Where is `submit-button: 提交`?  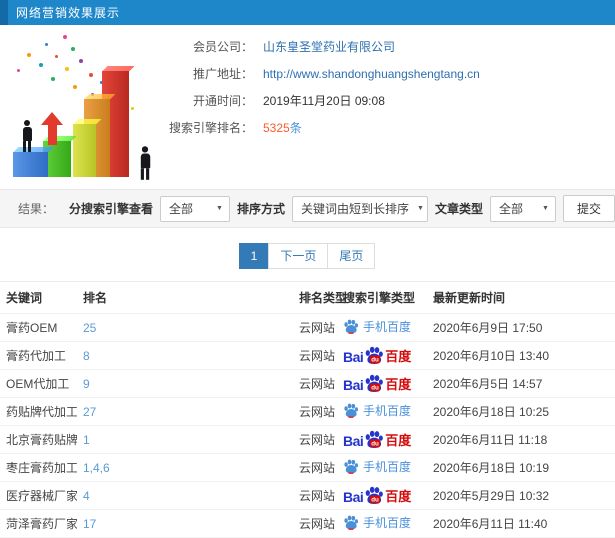 submit-button: 提交 is located at coordinates (588, 208).